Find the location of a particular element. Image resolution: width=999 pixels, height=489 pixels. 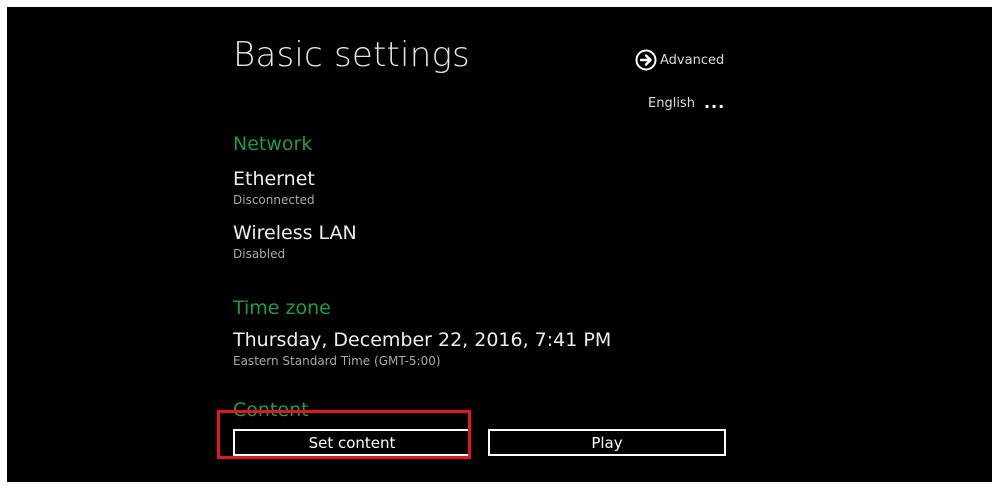

ethernet-label: Ethernet is located at coordinates (274, 179).